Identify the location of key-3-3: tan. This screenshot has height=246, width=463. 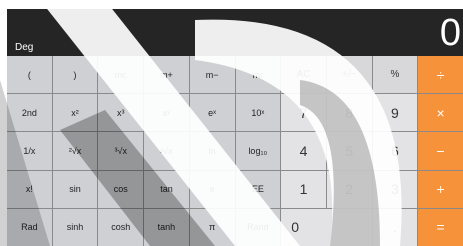
(166, 189).